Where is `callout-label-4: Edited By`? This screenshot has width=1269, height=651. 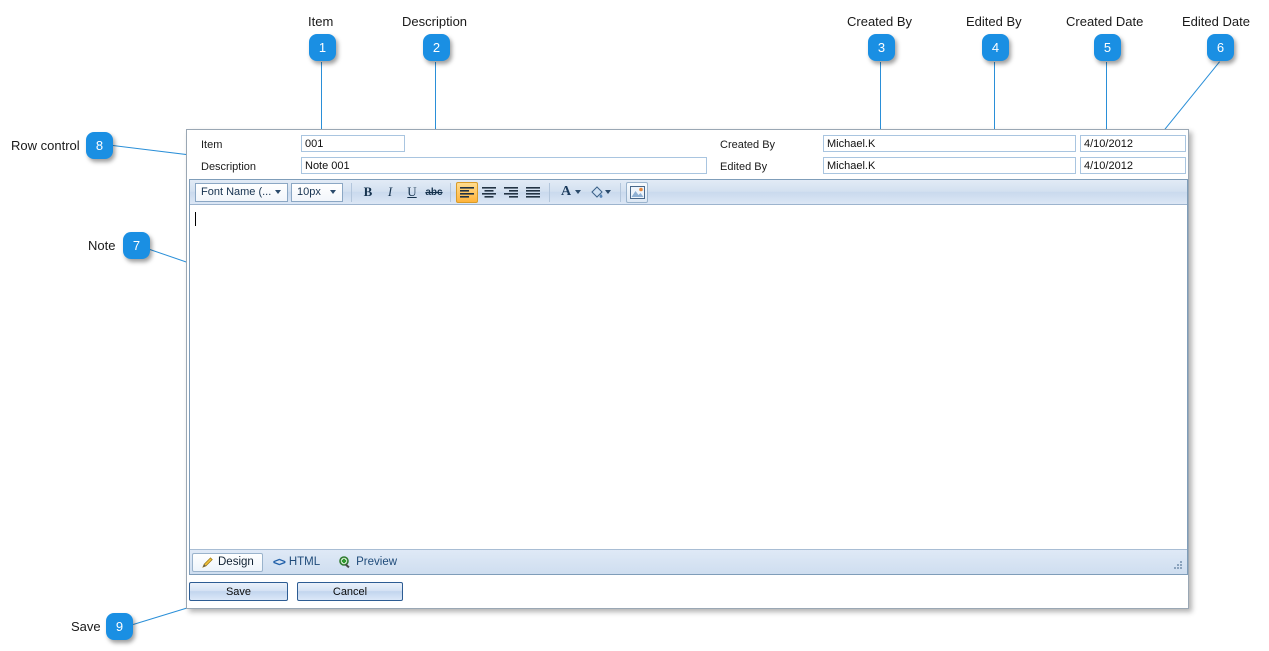
callout-label-4: Edited By is located at coordinates (994, 21).